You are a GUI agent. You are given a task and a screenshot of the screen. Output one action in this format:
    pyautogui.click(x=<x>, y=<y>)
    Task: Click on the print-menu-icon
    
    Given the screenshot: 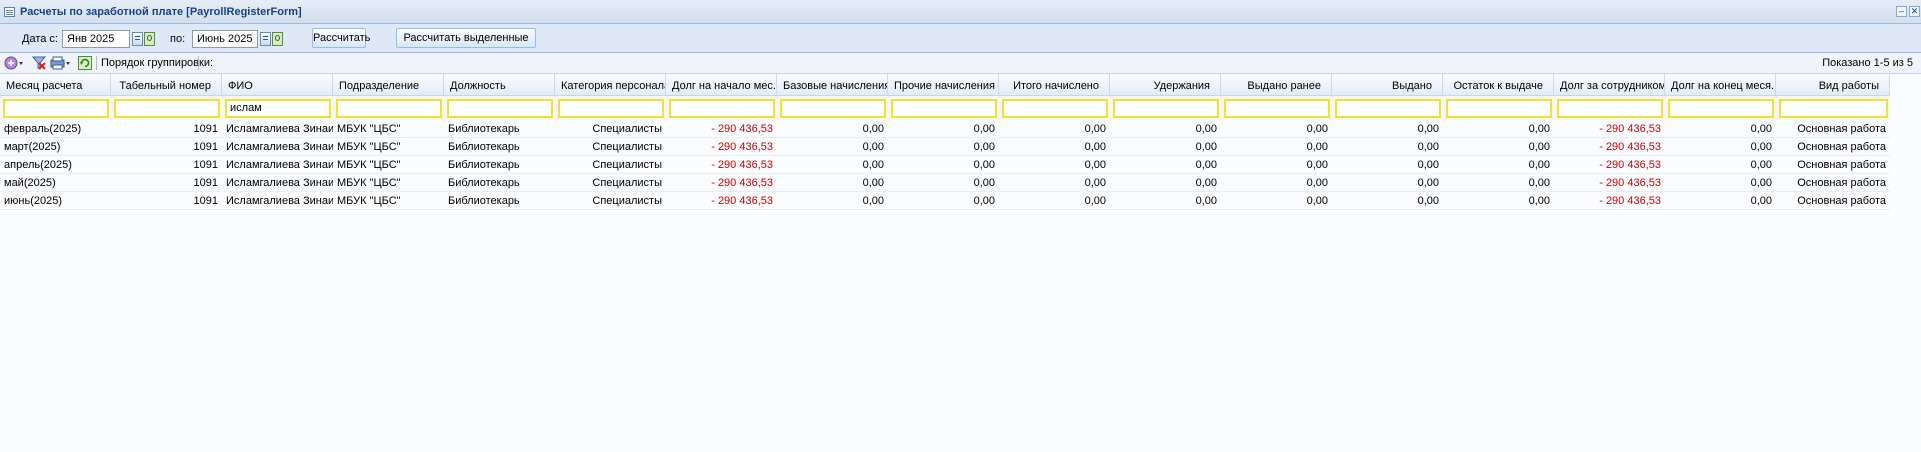 What is the action you would take?
    pyautogui.click(x=60, y=63)
    